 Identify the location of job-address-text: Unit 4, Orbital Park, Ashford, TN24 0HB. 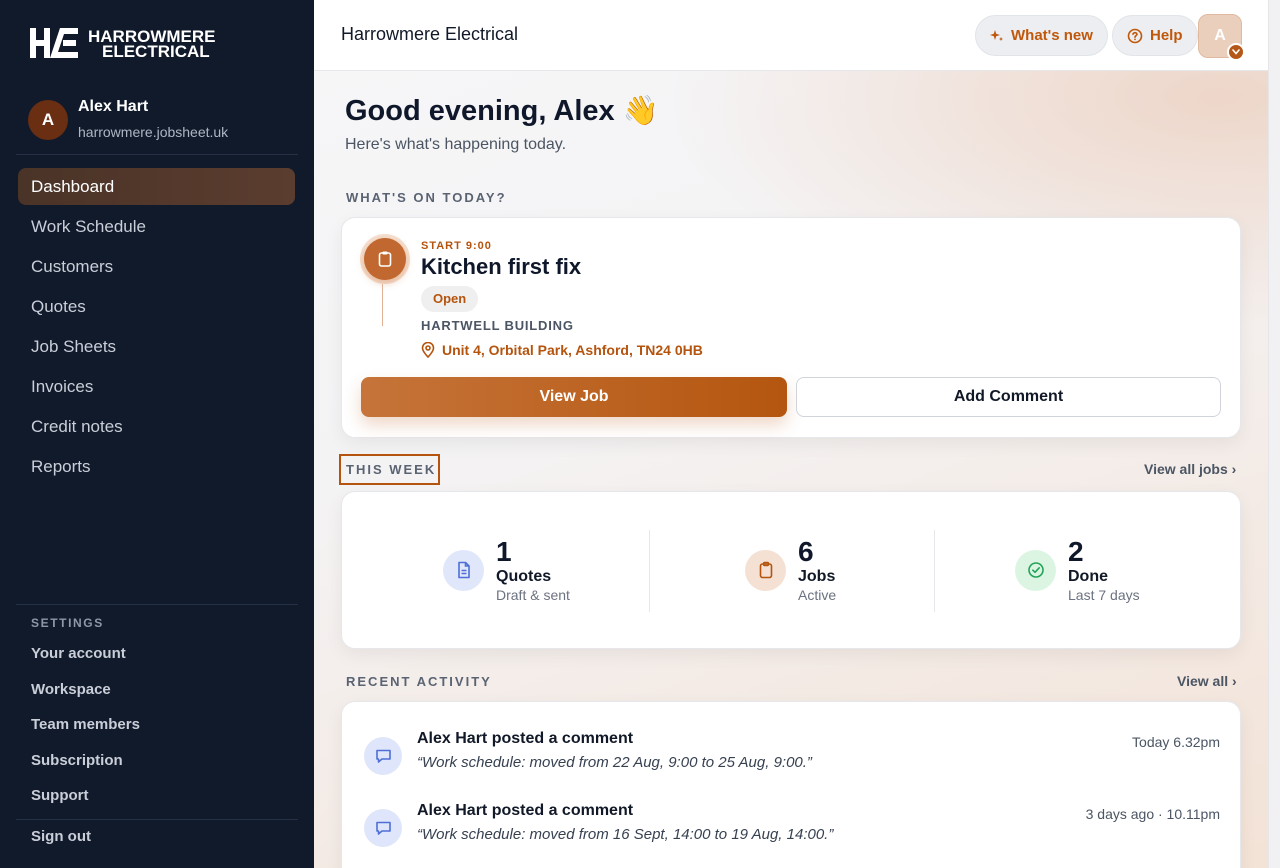
(572, 350).